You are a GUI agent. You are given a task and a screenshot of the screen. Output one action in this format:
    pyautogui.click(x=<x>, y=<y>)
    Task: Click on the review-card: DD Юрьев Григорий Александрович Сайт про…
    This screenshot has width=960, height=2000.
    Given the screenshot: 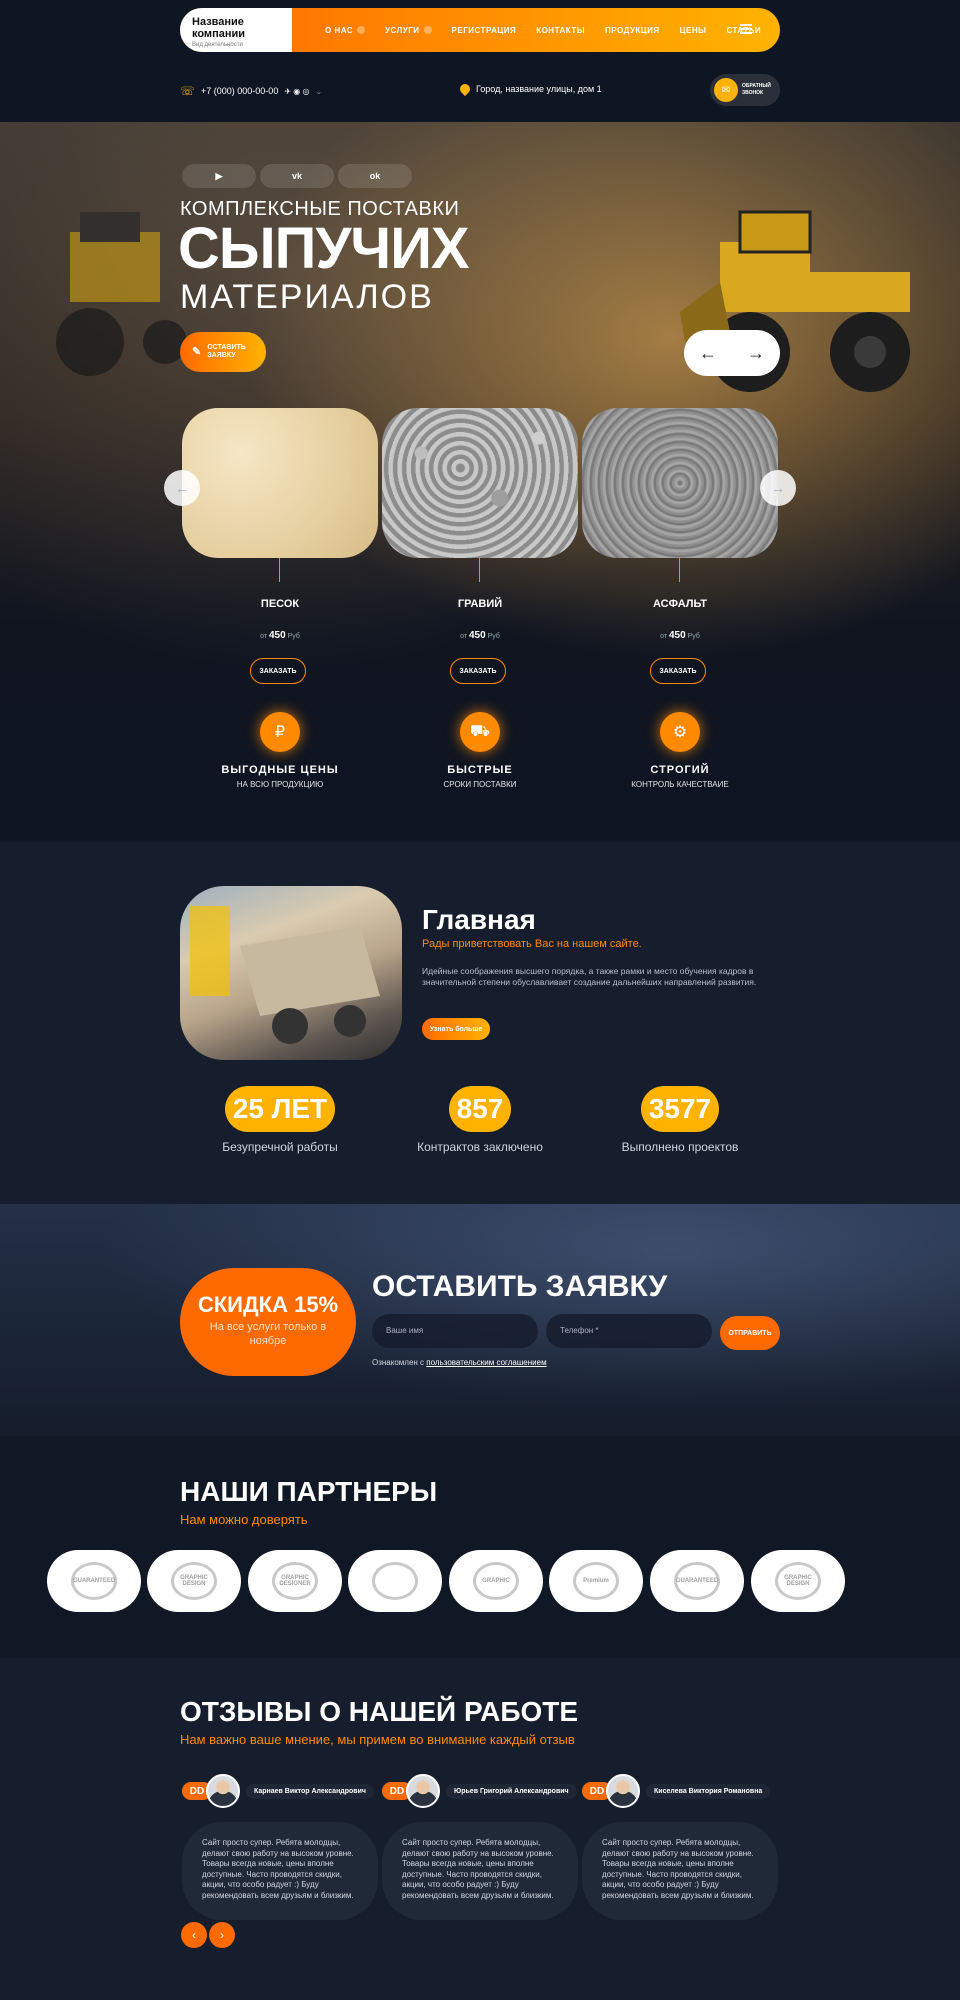 What is the action you would take?
    pyautogui.click(x=480, y=1847)
    